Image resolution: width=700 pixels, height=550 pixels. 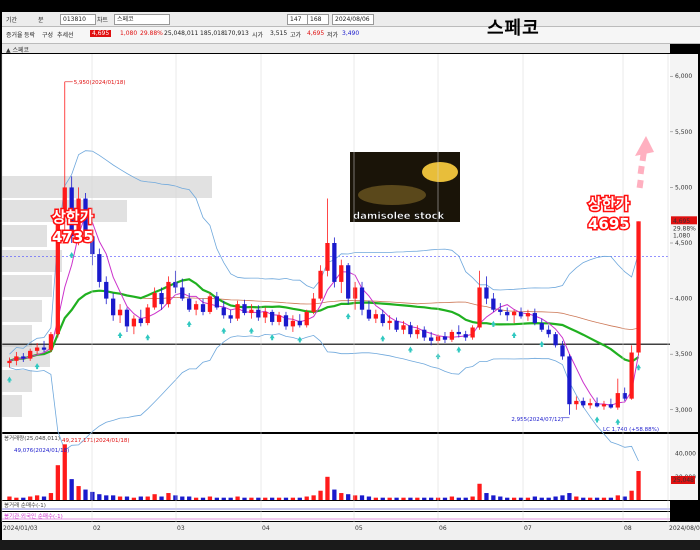 I want to click on limit-up-value-1: 4735, so click(x=73, y=237).